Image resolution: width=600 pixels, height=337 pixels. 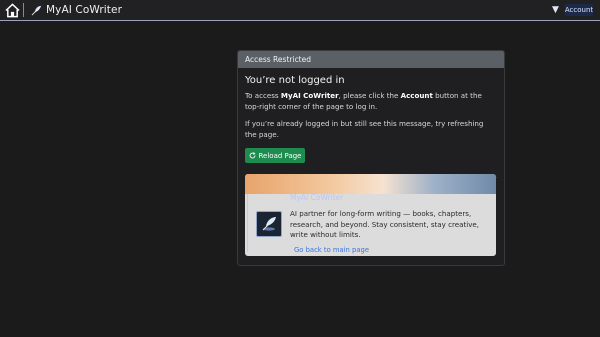 I want to click on app-logo, so click(x=269, y=224).